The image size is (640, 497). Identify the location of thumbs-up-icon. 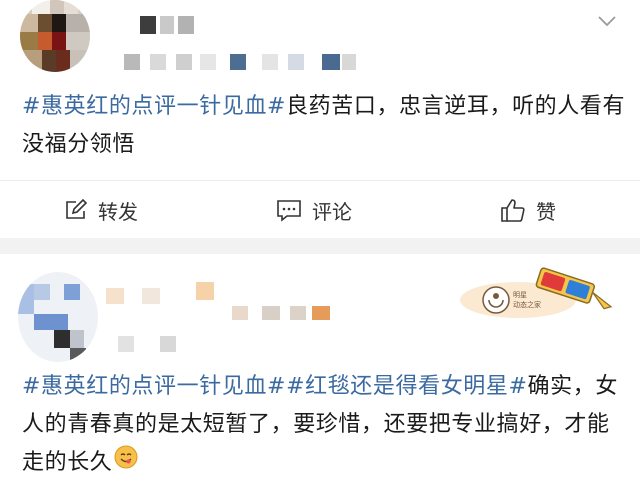
(513, 210).